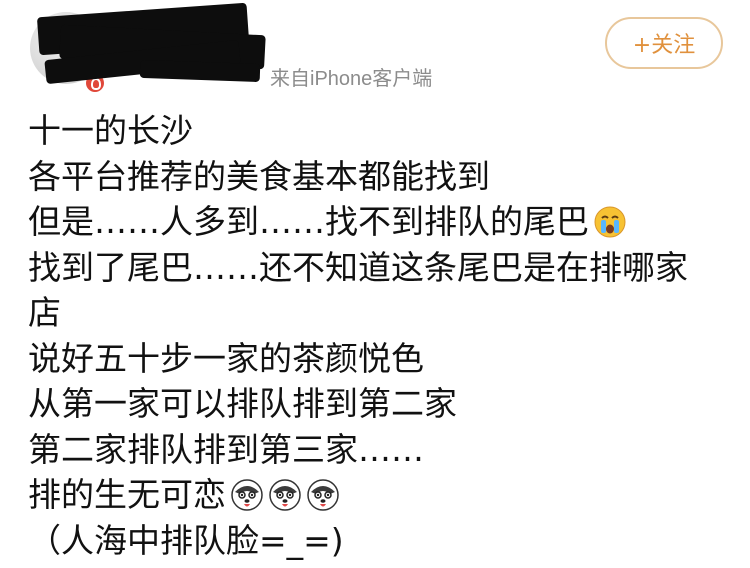 This screenshot has width=750, height=568. Describe the element at coordinates (664, 43) in the screenshot. I see `follow-button: +关注` at that location.